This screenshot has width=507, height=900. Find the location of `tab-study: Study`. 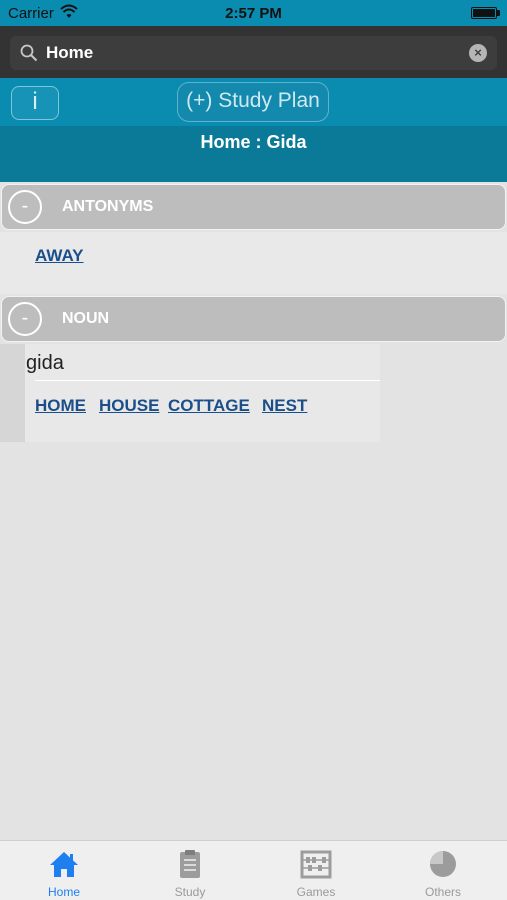

tab-study: Study is located at coordinates (190, 870).